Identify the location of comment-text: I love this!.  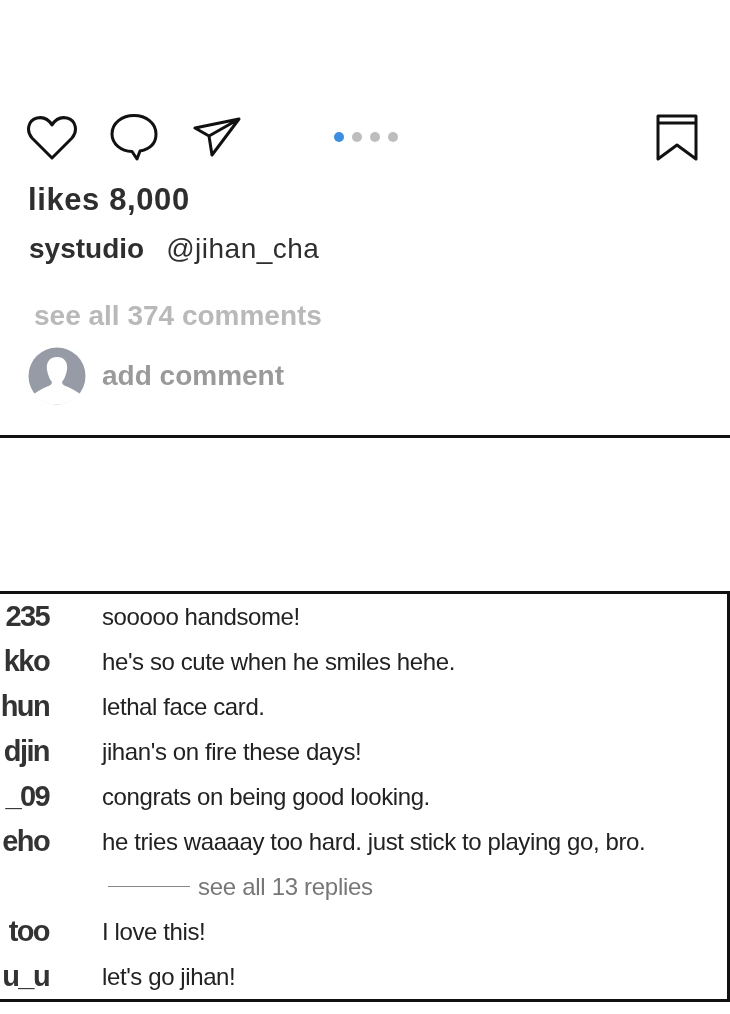
(154, 931).